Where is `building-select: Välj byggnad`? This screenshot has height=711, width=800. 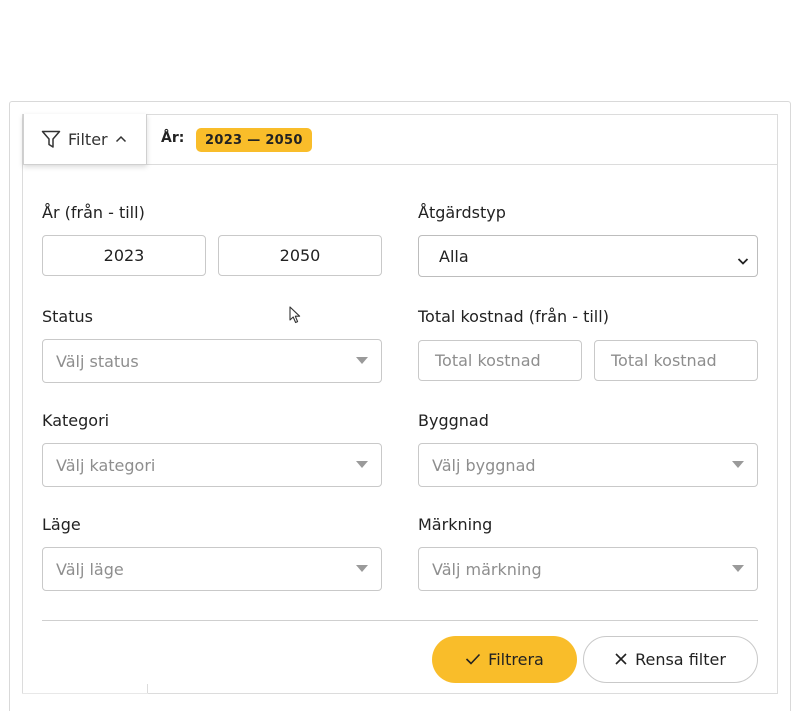 building-select: Välj byggnad is located at coordinates (588, 465).